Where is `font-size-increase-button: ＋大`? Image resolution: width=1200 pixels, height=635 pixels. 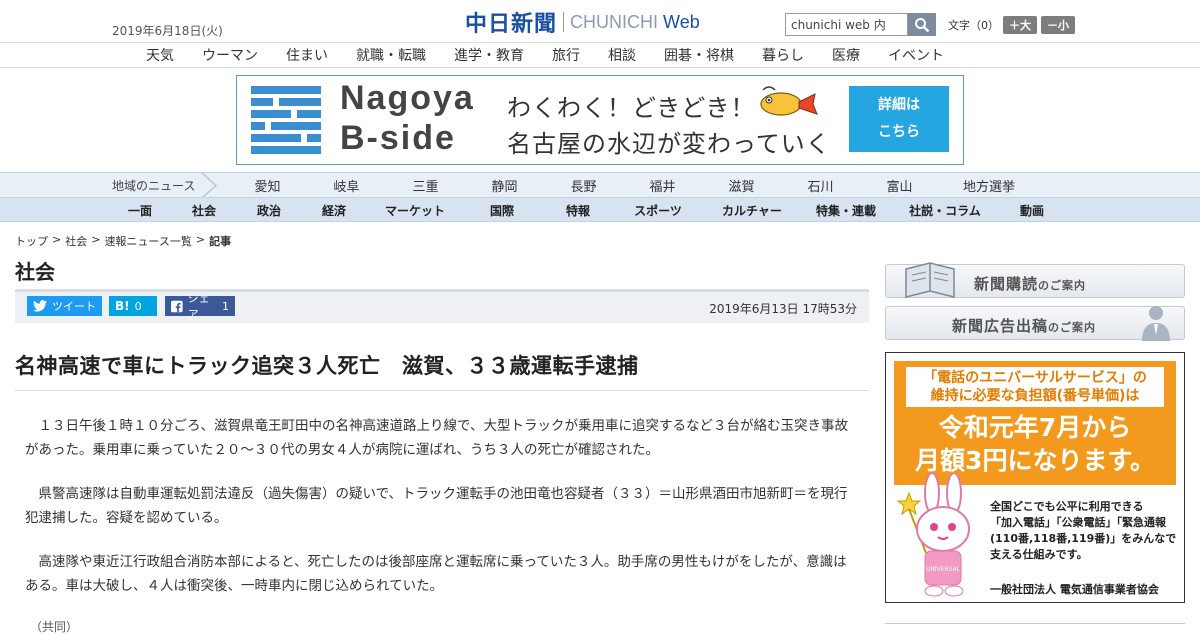
font-size-increase-button: ＋大 is located at coordinates (1020, 25).